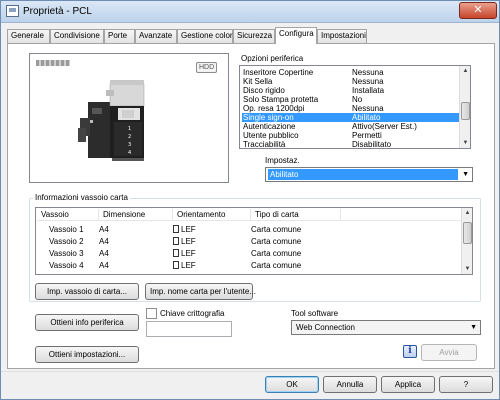 The image size is (500, 400). Describe the element at coordinates (386, 327) in the screenshot. I see `tool-select: Web Connection ▼` at that location.